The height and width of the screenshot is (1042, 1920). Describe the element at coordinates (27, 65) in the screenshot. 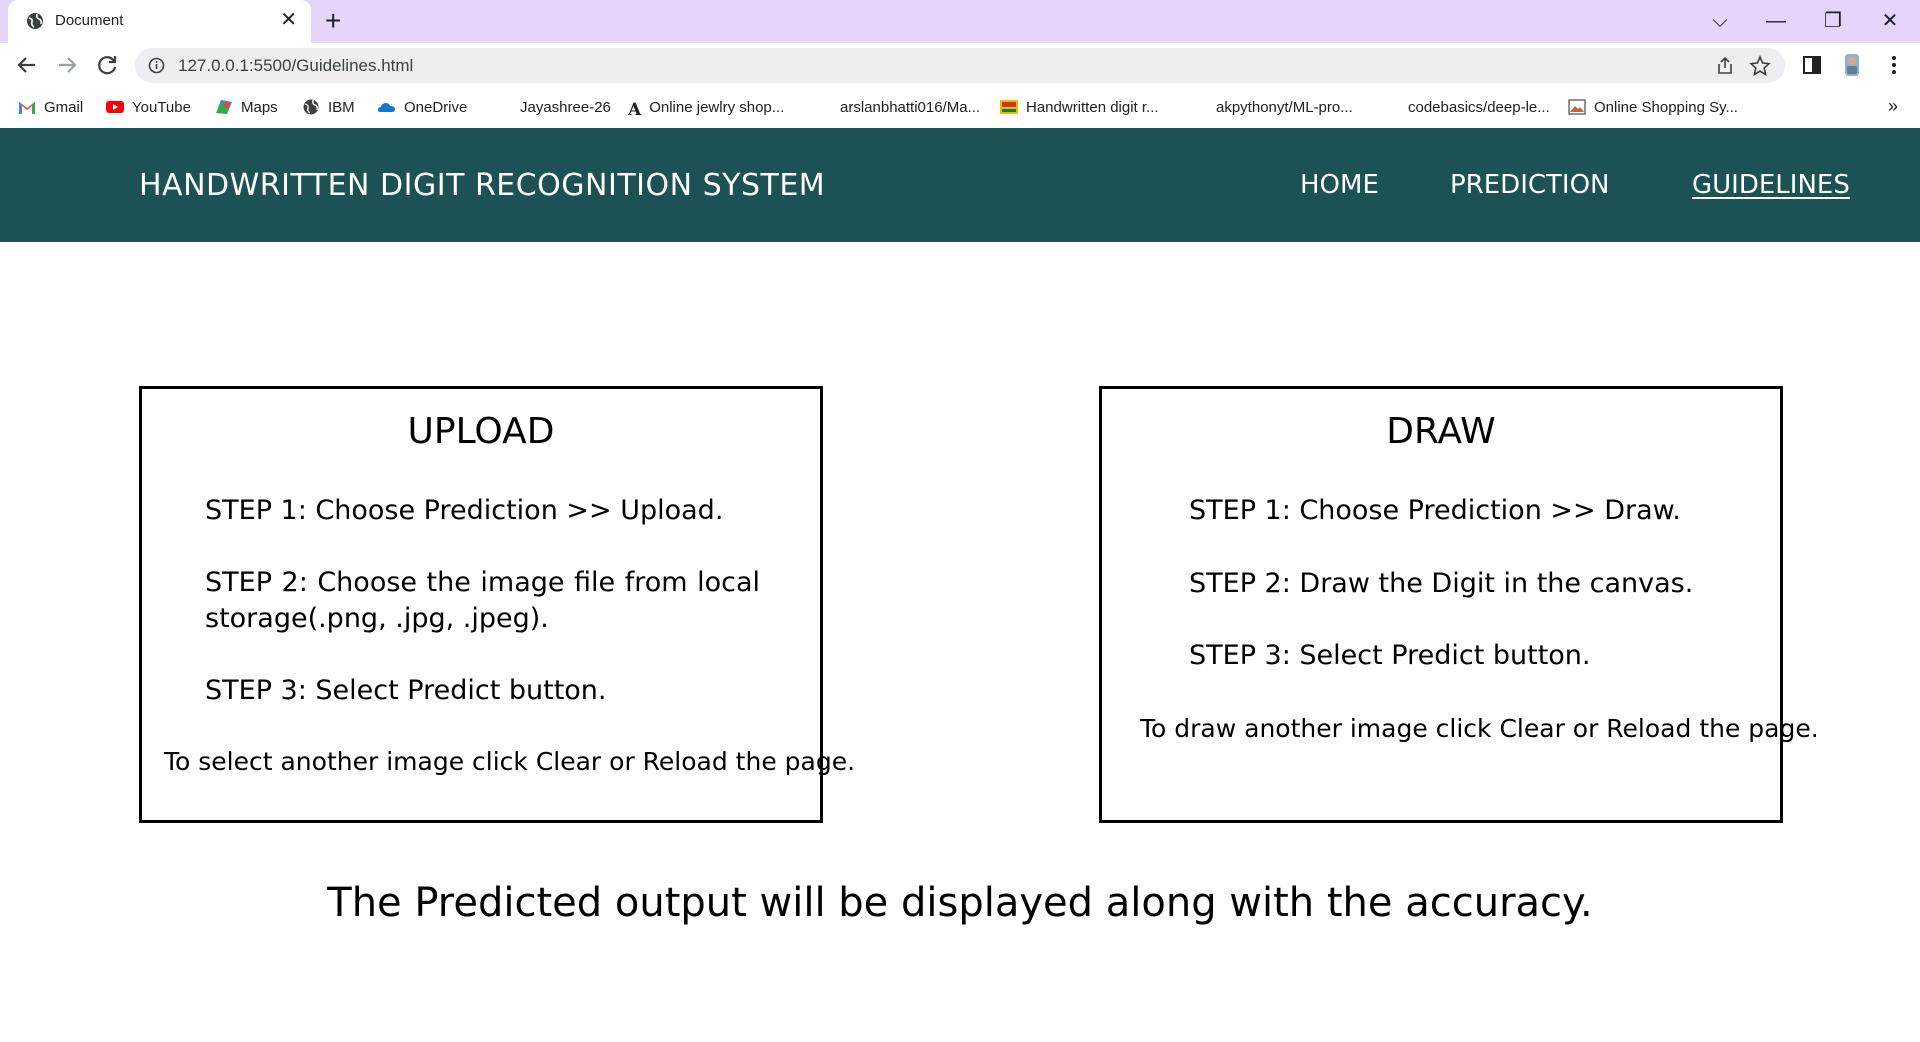

I see `back-arrow-icon` at that location.